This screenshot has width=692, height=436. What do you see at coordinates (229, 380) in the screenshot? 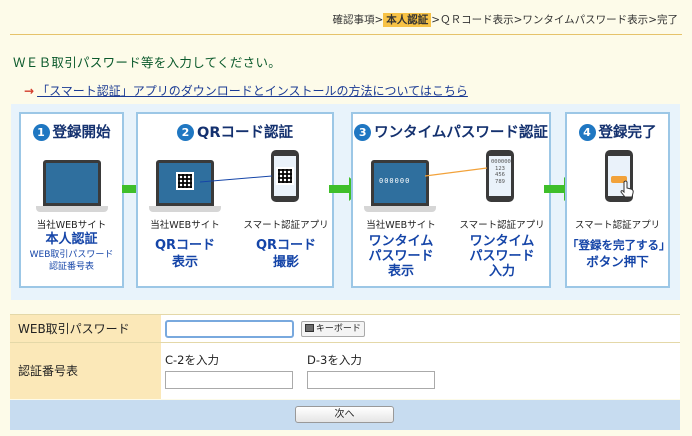
I see `code-1-input` at bounding box center [229, 380].